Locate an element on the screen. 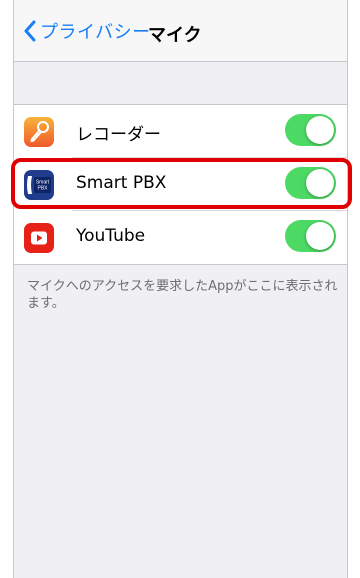 Image resolution: width=360 pixels, height=578 pixels. app-name: Smart PBX is located at coordinates (121, 183).